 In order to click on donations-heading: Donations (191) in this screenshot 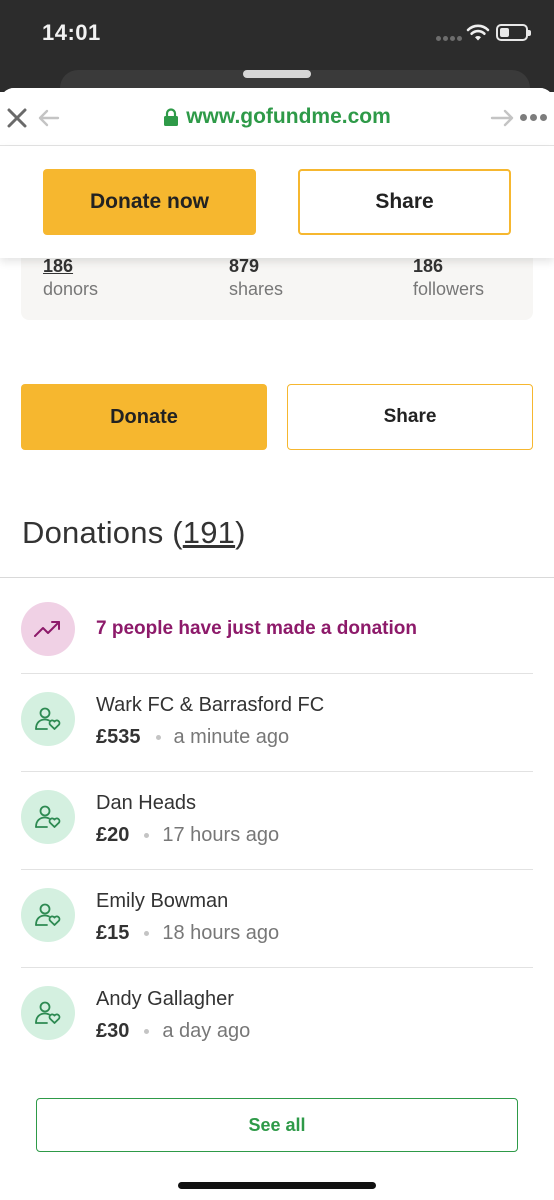, I will do `click(134, 533)`.